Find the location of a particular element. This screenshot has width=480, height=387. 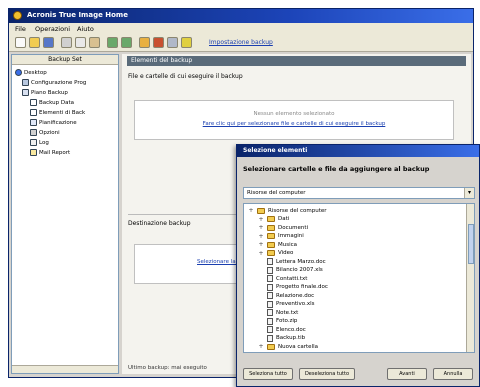

window-title: Acronis True Image Home is located at coordinates (77, 15).